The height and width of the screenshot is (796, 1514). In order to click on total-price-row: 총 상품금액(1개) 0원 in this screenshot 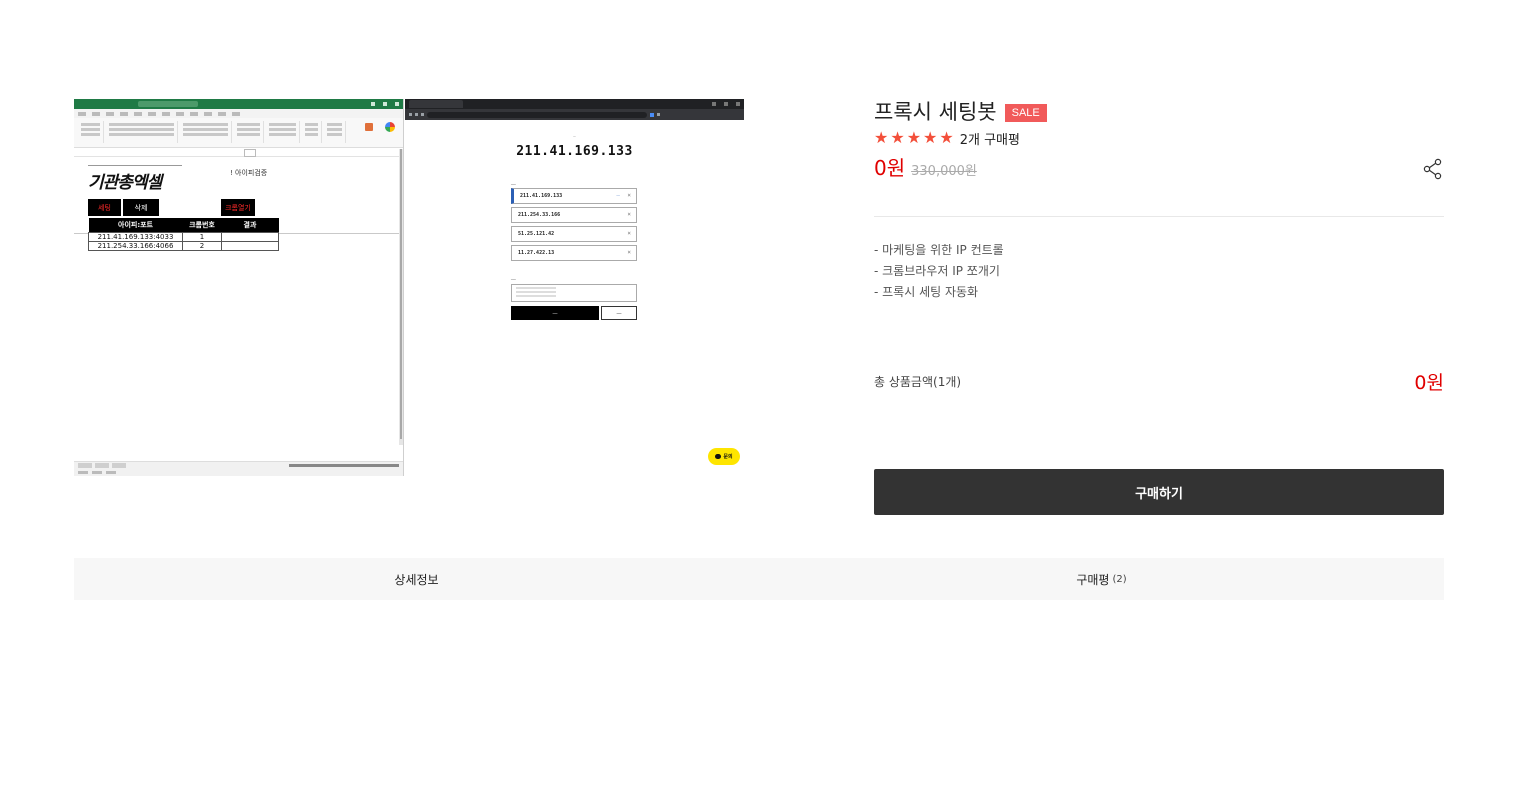, I will do `click(1159, 381)`.